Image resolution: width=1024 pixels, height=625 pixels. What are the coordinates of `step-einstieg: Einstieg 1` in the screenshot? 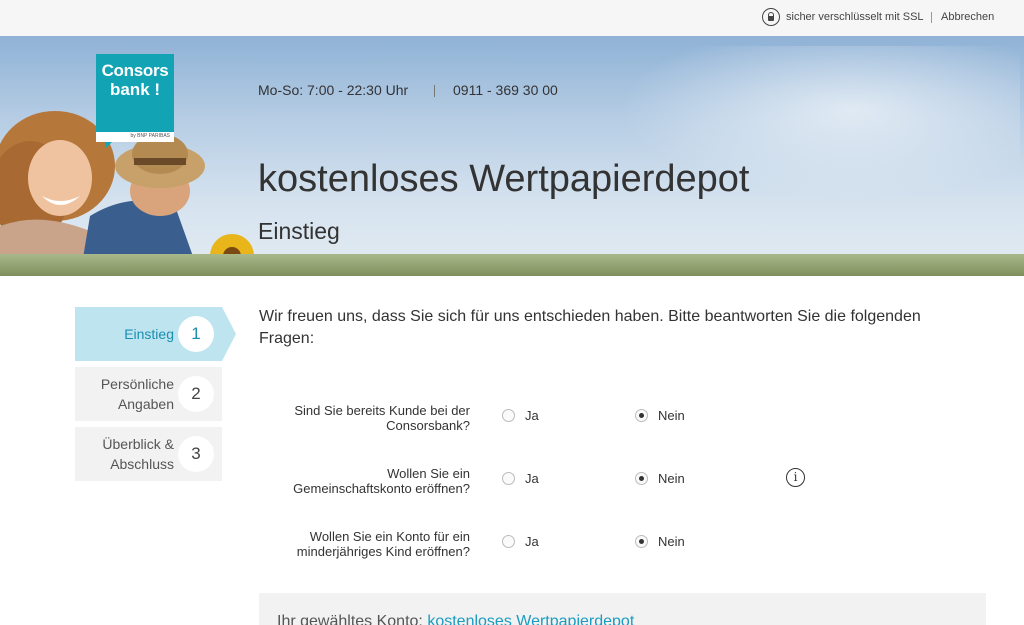 It's located at (155, 334).